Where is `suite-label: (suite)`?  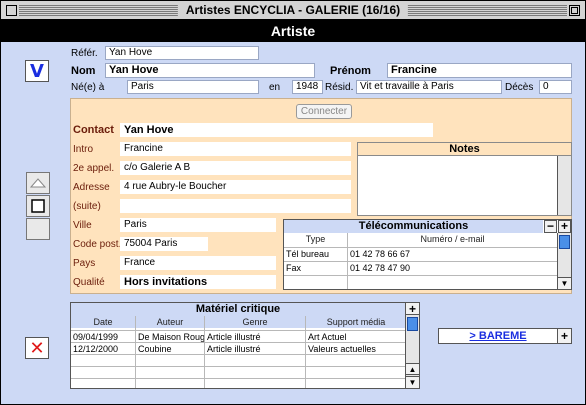
suite-label: (suite) is located at coordinates (87, 206).